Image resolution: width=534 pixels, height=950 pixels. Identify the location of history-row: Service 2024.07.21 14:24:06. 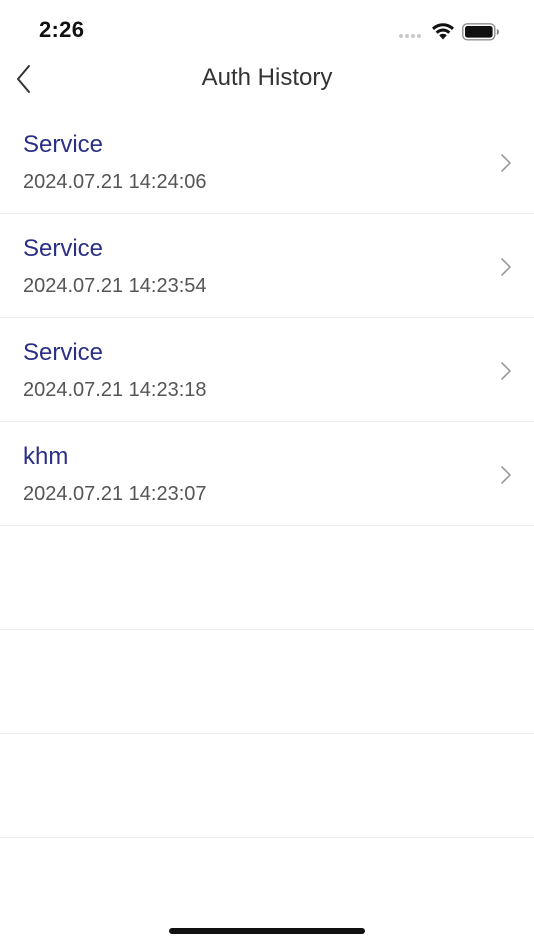
(267, 162).